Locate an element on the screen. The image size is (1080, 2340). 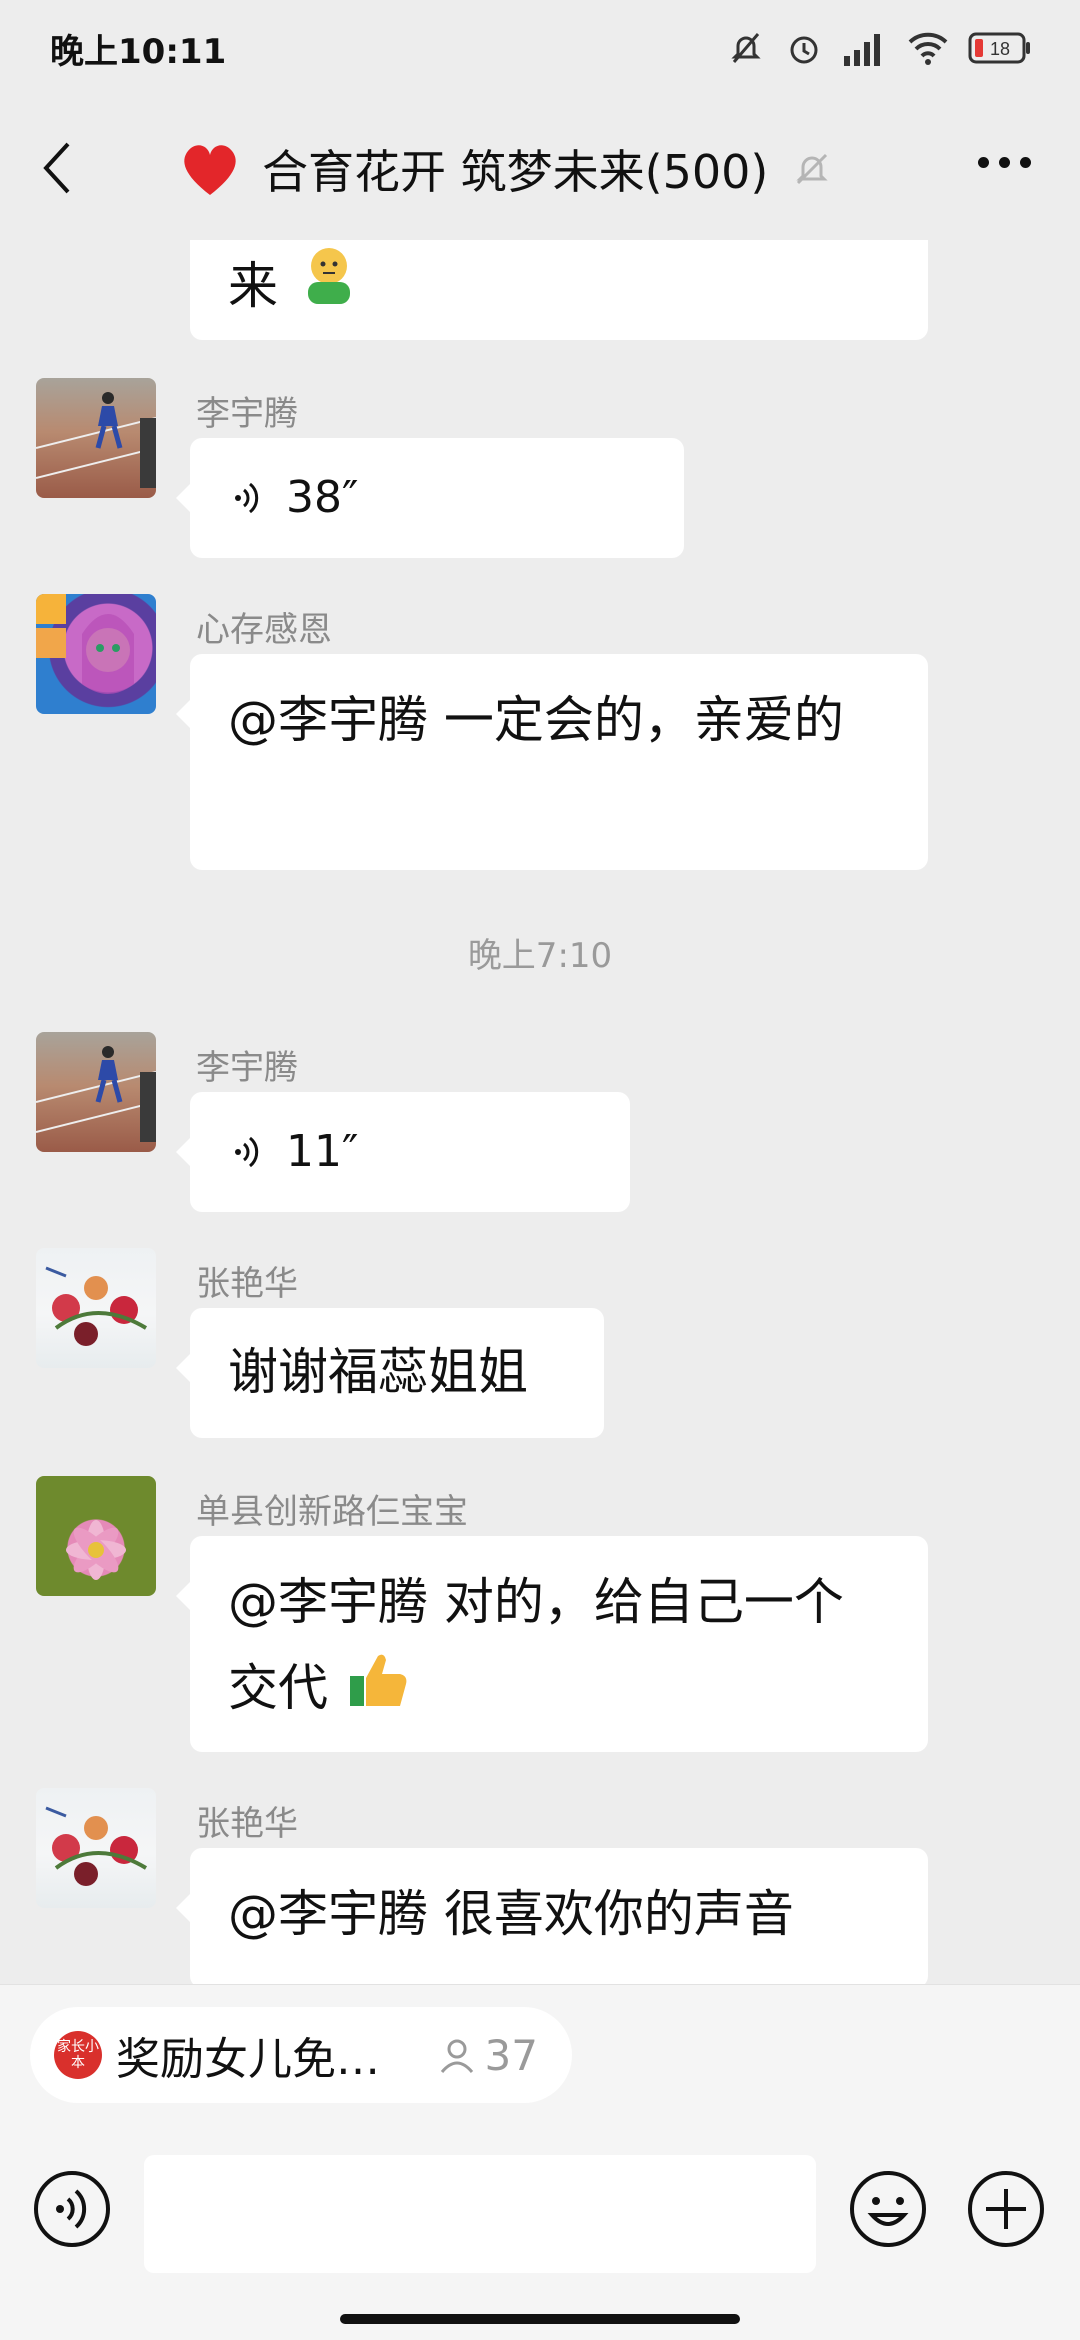
mini-program-logo: 家长小本 is located at coordinates (78, 2055).